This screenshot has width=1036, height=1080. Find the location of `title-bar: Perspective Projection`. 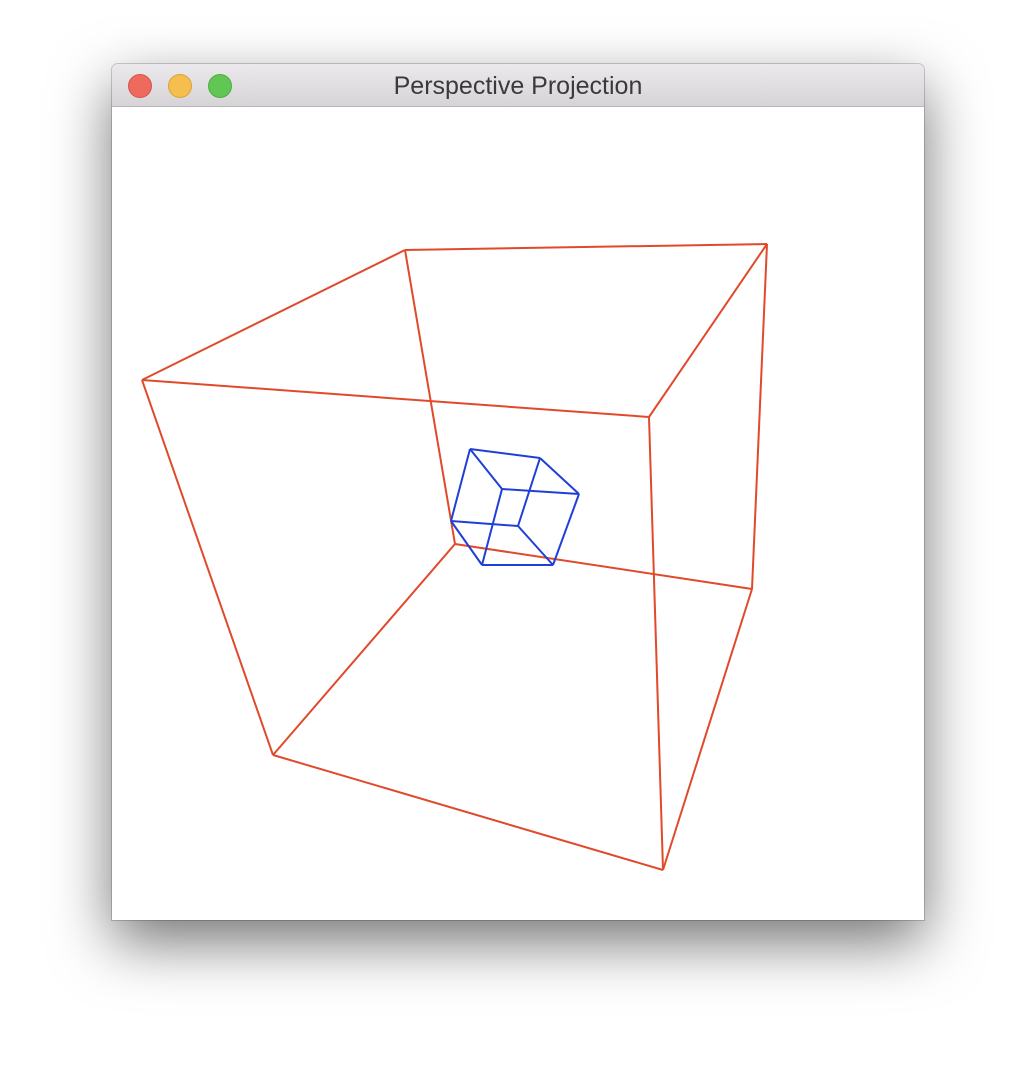

title-bar: Perspective Projection is located at coordinates (518, 85).